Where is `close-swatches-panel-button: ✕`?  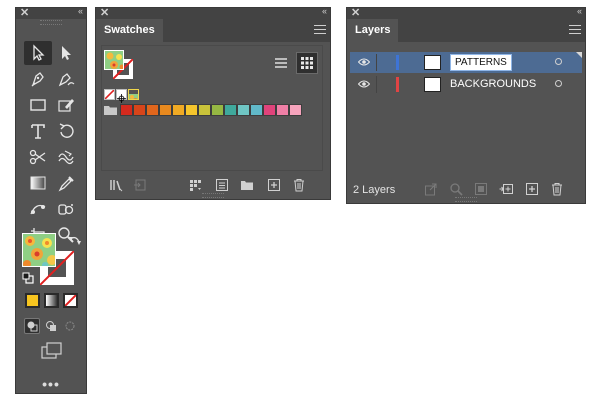
close-swatches-panel-button: ✕ is located at coordinates (104, 12).